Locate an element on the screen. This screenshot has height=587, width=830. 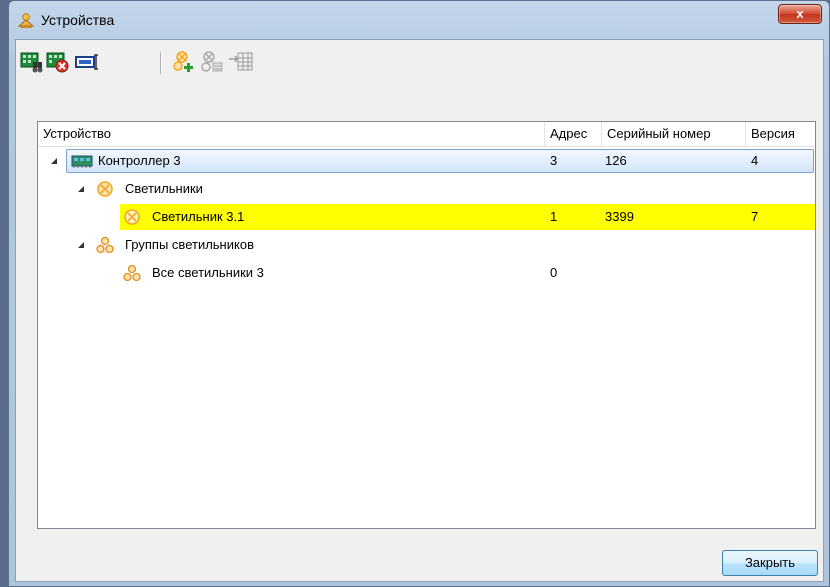
tree-header: Устройство Адрес Серийный номер Версия is located at coordinates (426, 134).